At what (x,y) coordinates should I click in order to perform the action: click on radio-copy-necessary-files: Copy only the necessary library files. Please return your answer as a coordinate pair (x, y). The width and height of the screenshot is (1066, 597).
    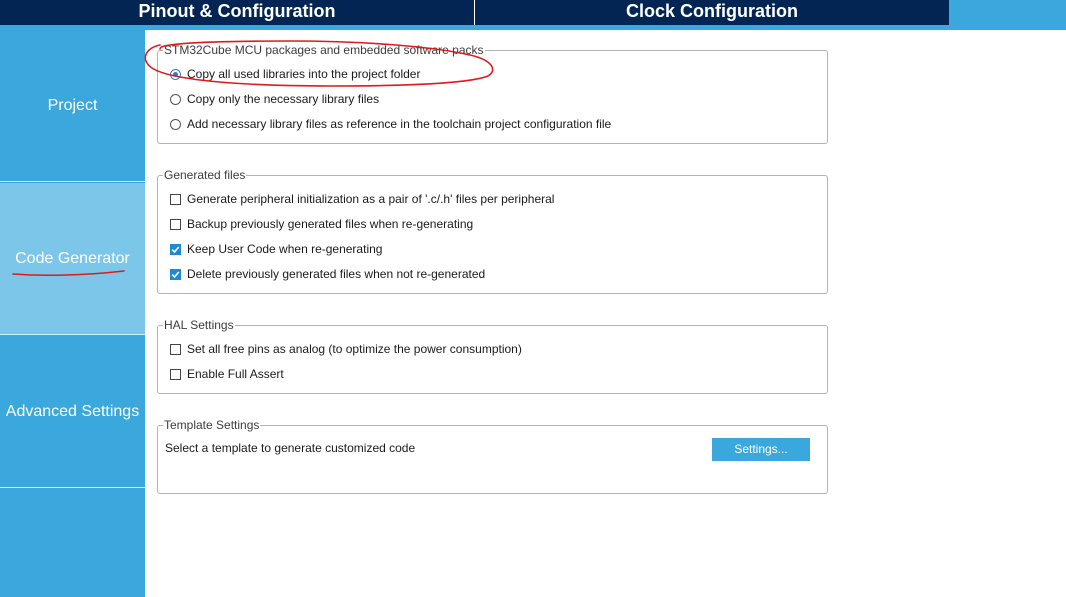
    Looking at the image, I should click on (274, 99).